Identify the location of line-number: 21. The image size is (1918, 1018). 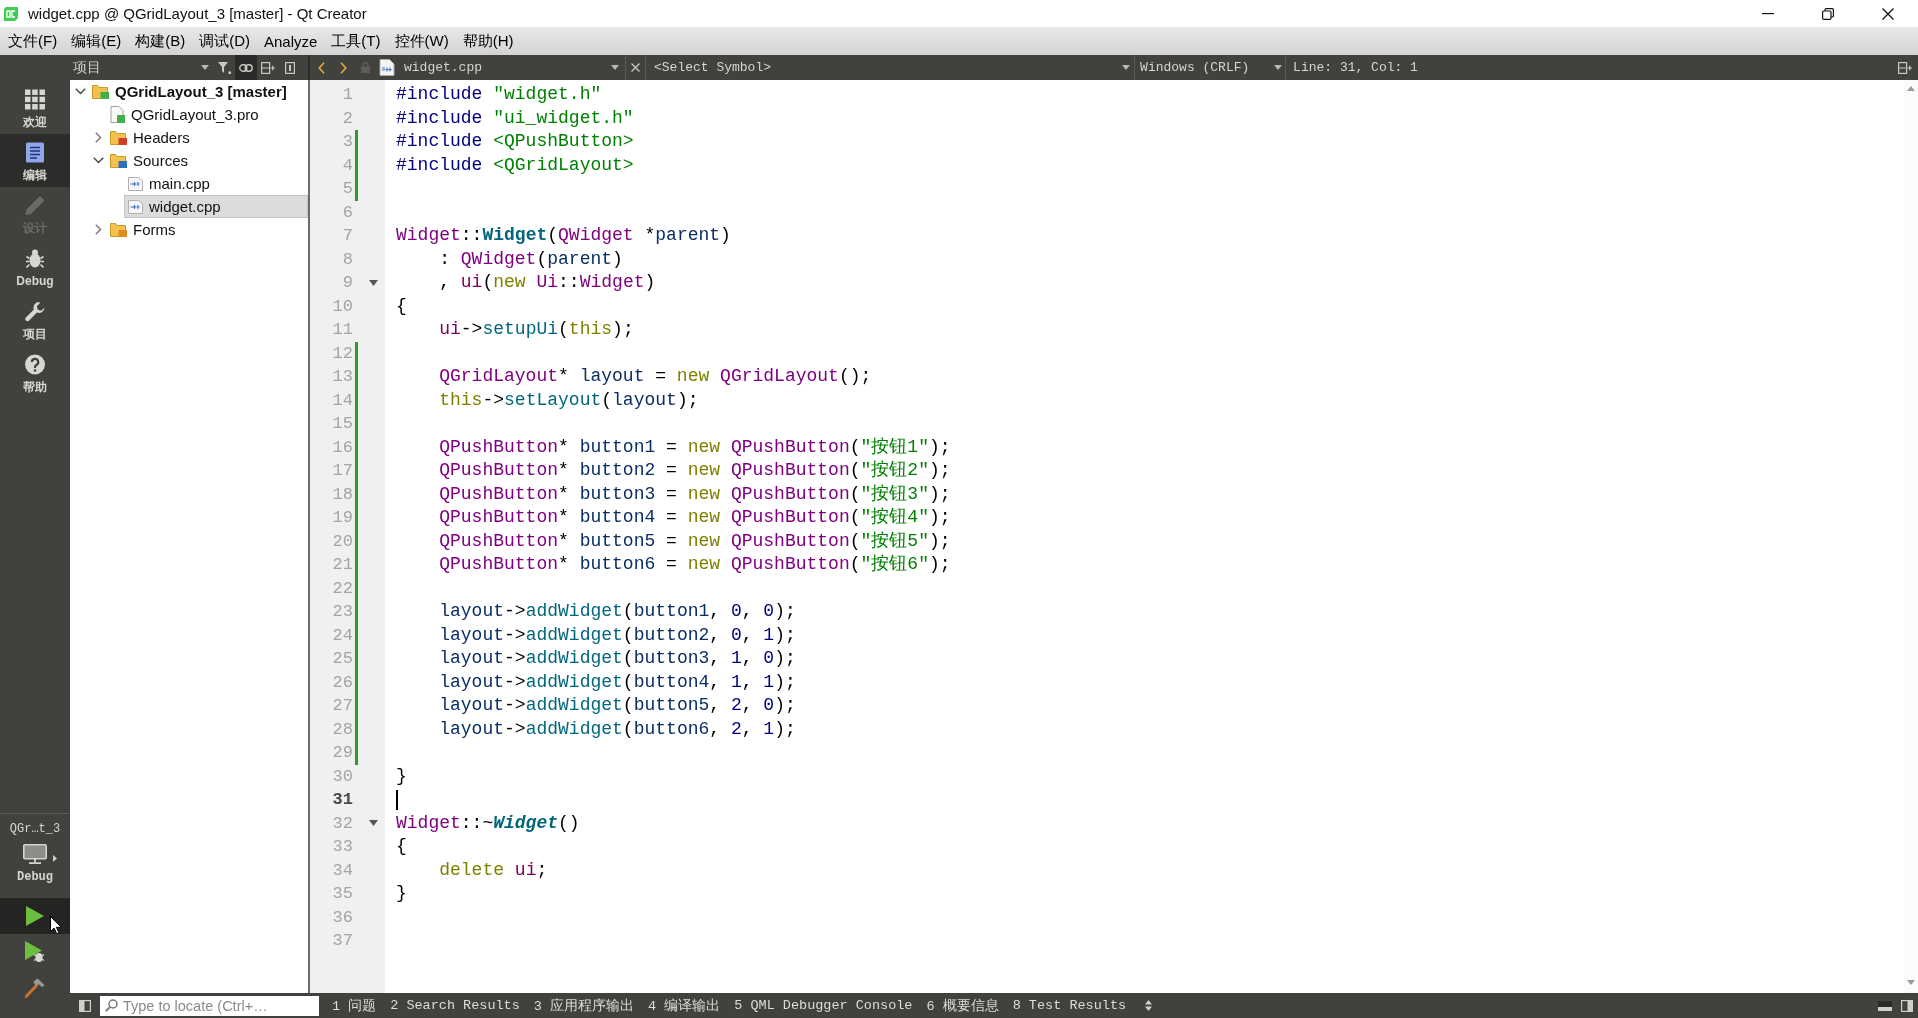
(342, 565).